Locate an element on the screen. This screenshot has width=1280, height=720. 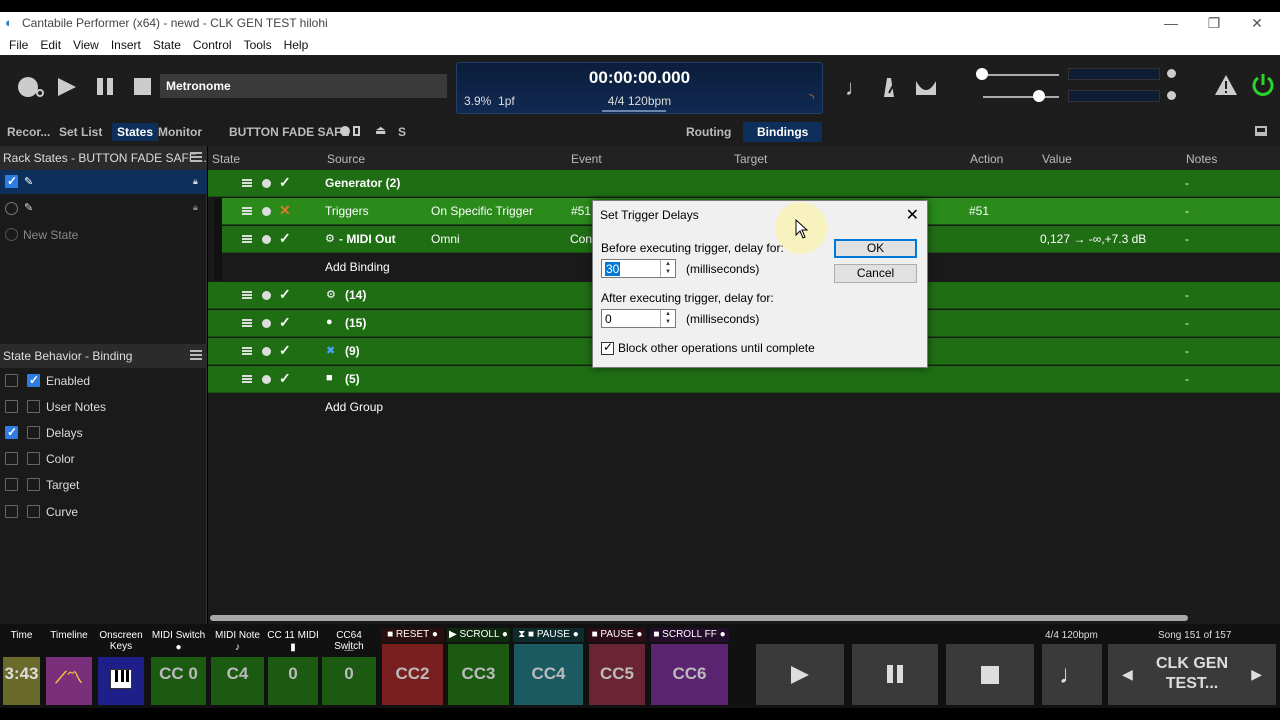
state-radio is located at coordinates (11, 208).